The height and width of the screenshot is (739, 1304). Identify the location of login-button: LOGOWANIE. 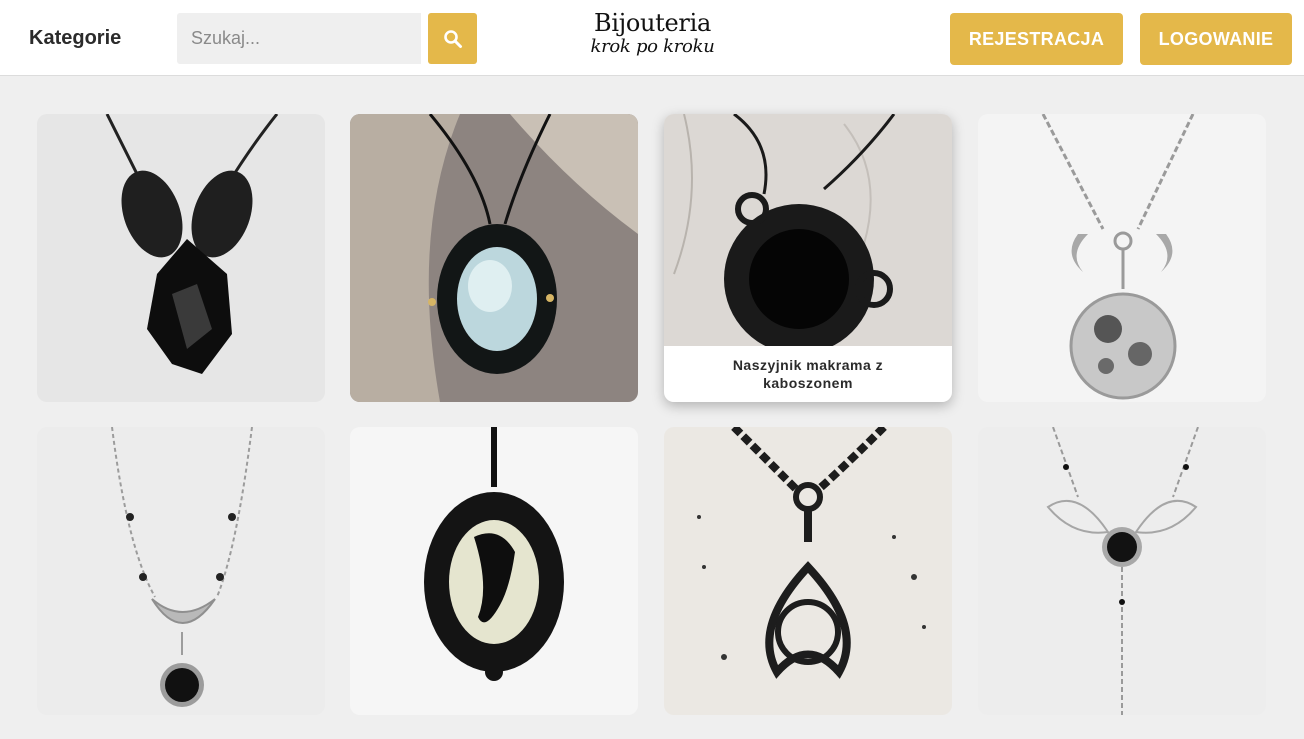
(1216, 39).